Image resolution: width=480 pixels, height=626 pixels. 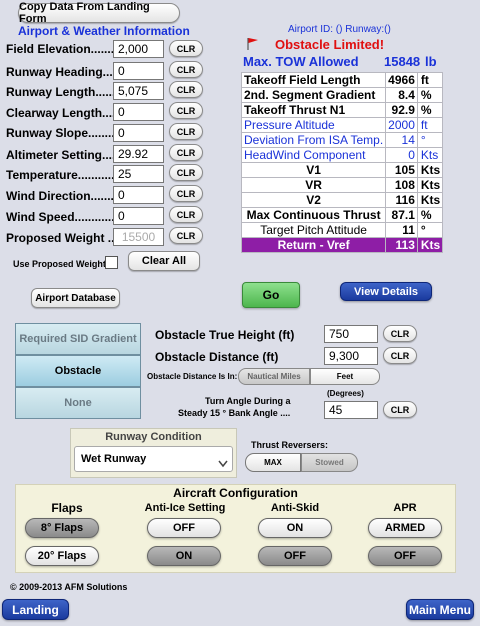 I want to click on result-row: Pressure Altitude 2000 ft, so click(x=342, y=125).